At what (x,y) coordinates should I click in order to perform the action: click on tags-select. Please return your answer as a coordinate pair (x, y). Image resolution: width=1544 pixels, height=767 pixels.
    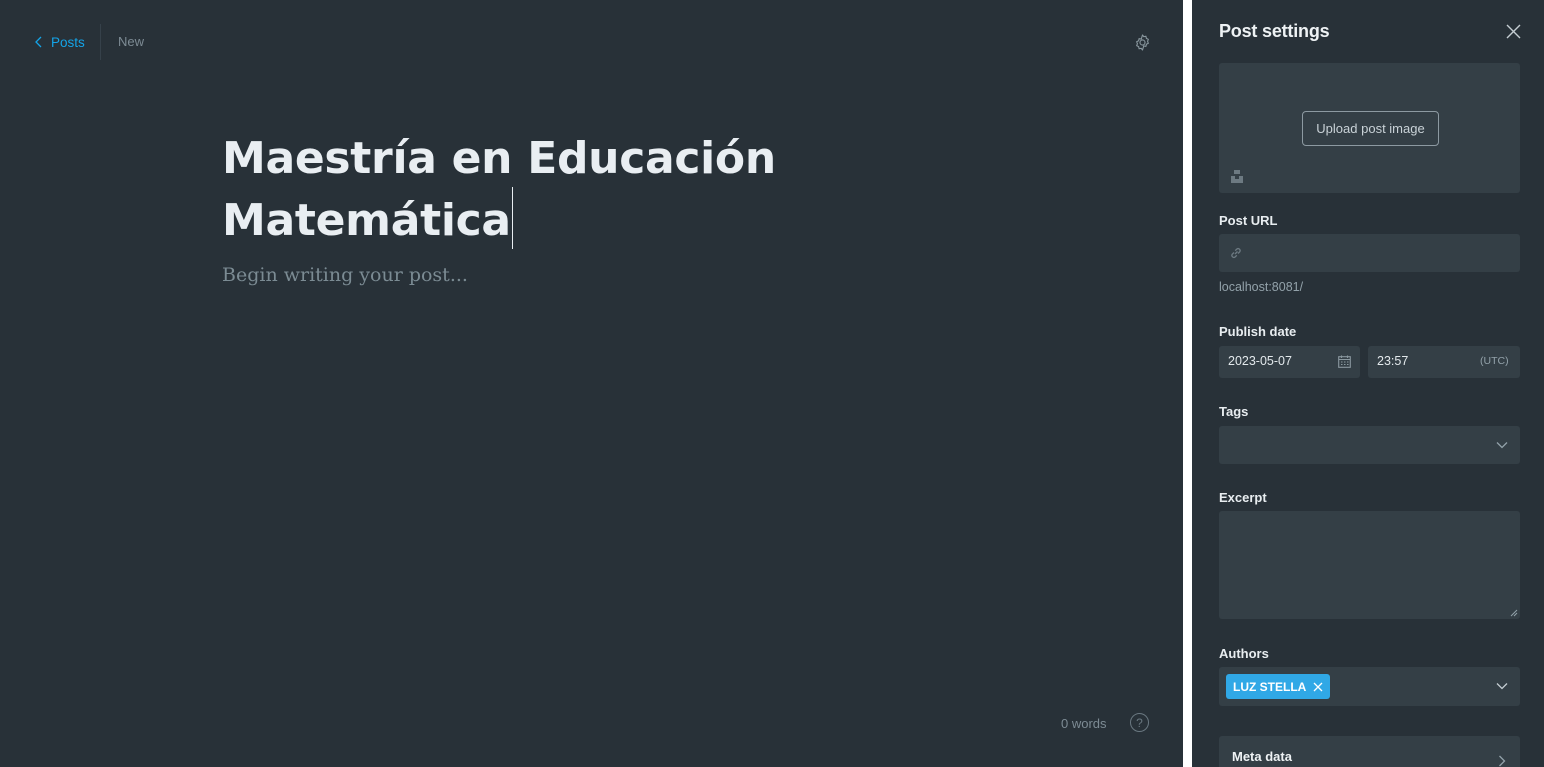
    Looking at the image, I should click on (1369, 445).